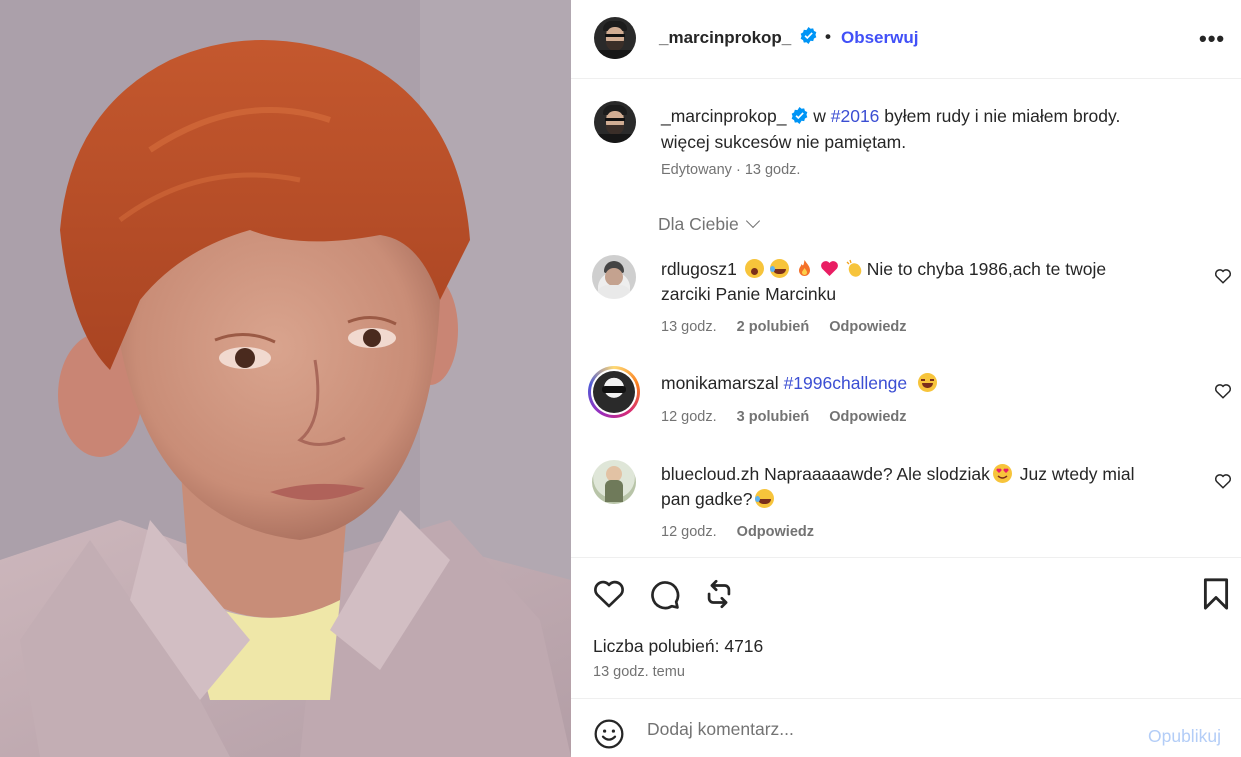  I want to click on fire-emoji-icon, so click(804, 268).